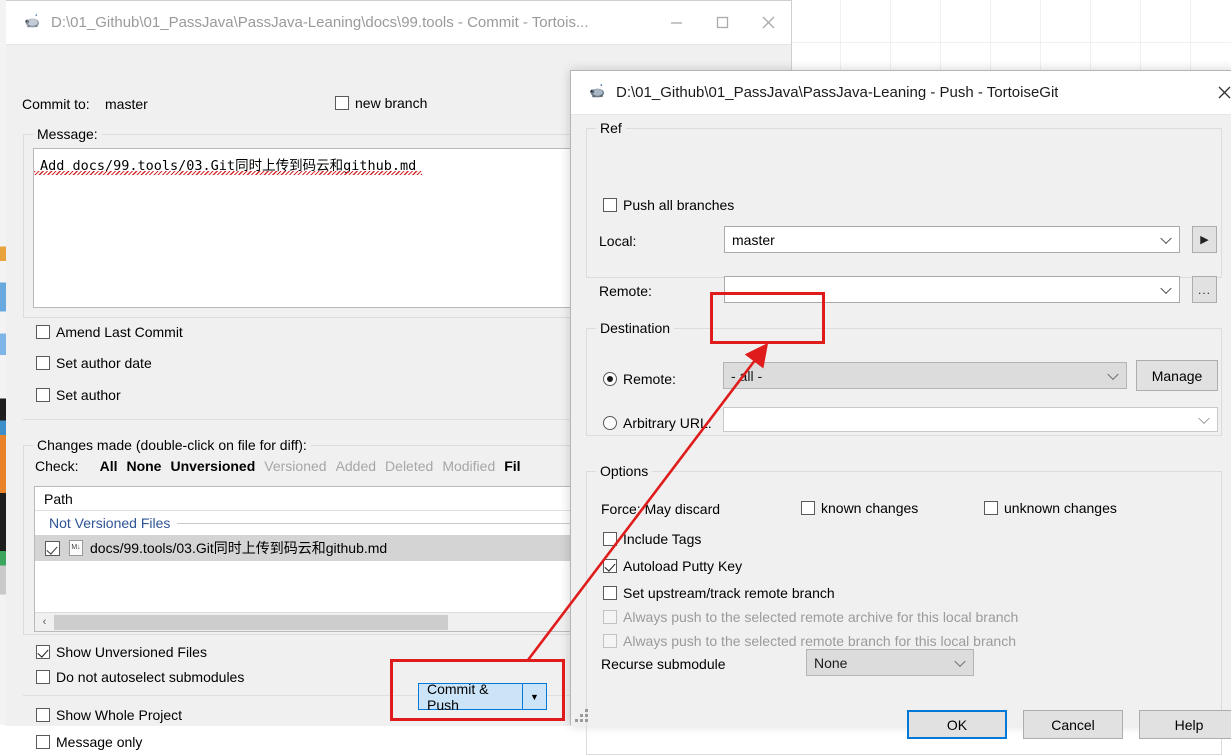  I want to click on scrollbar-thumb, so click(251, 622).